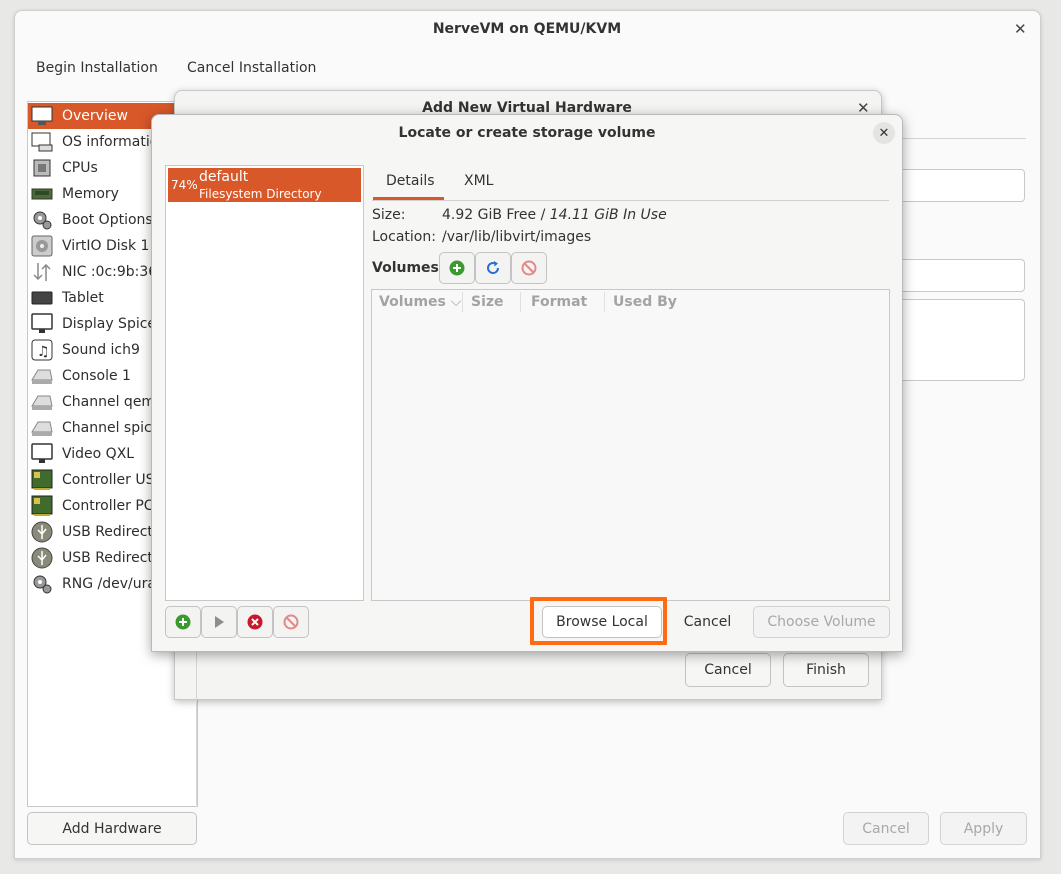 Image resolution: width=1061 pixels, height=874 pixels. I want to click on start-pool-button, so click(219, 622).